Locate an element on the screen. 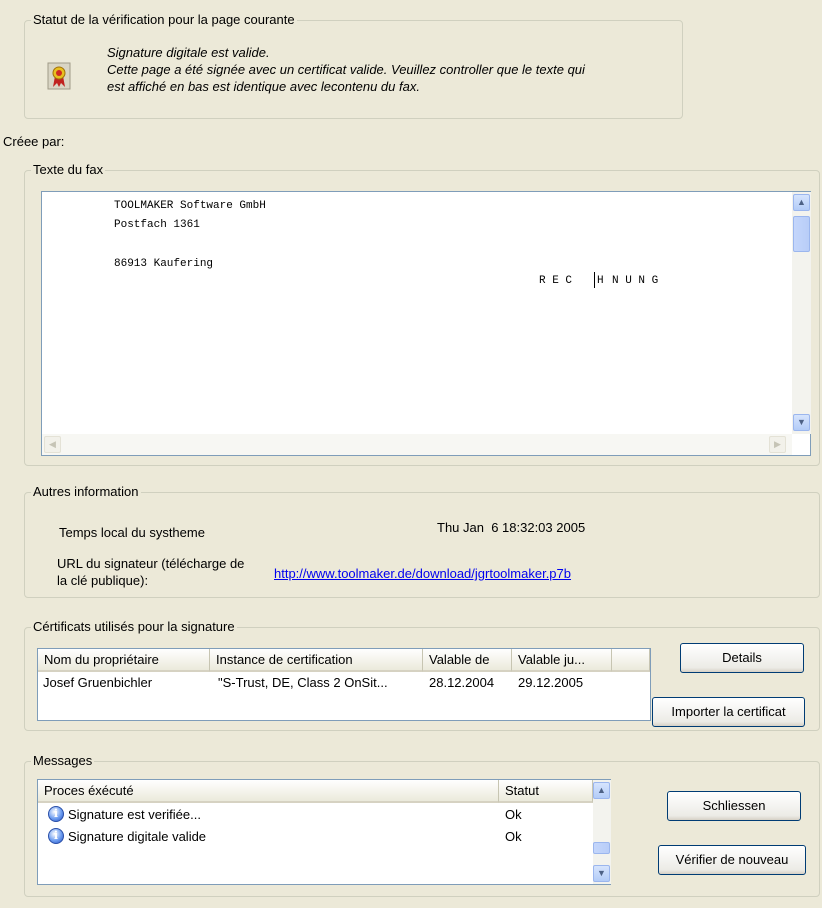 The image size is (822, 908). certificate-ribbon-icon is located at coordinates (59, 76).